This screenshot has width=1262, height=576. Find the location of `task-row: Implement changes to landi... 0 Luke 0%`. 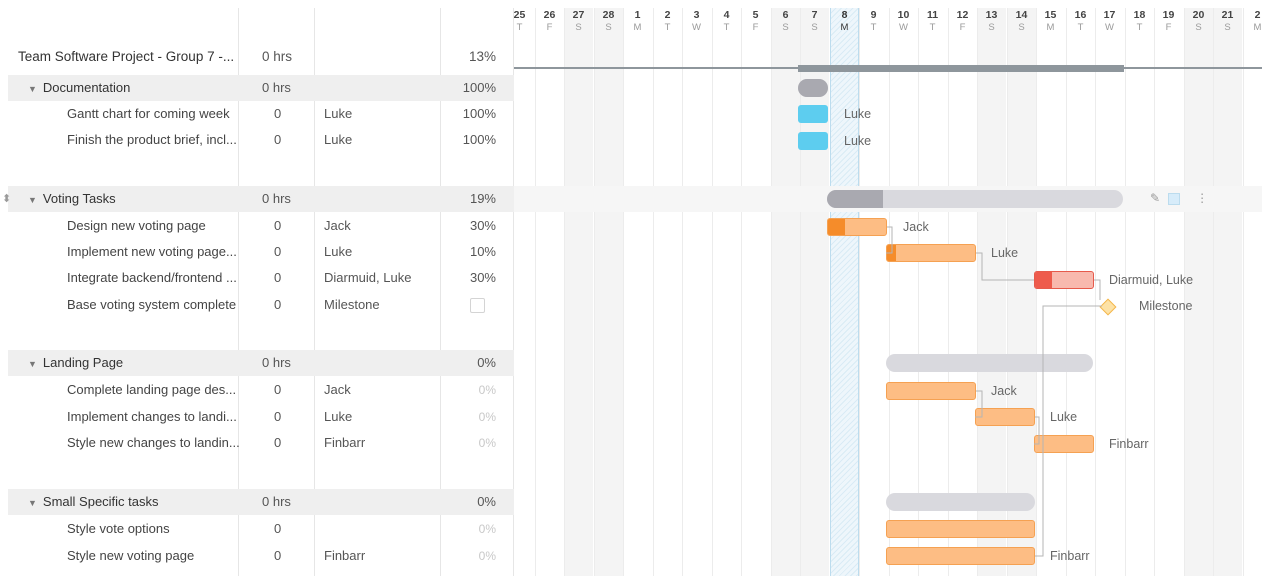

task-row: Implement changes to landi... 0 Luke 0% is located at coordinates (261, 417).